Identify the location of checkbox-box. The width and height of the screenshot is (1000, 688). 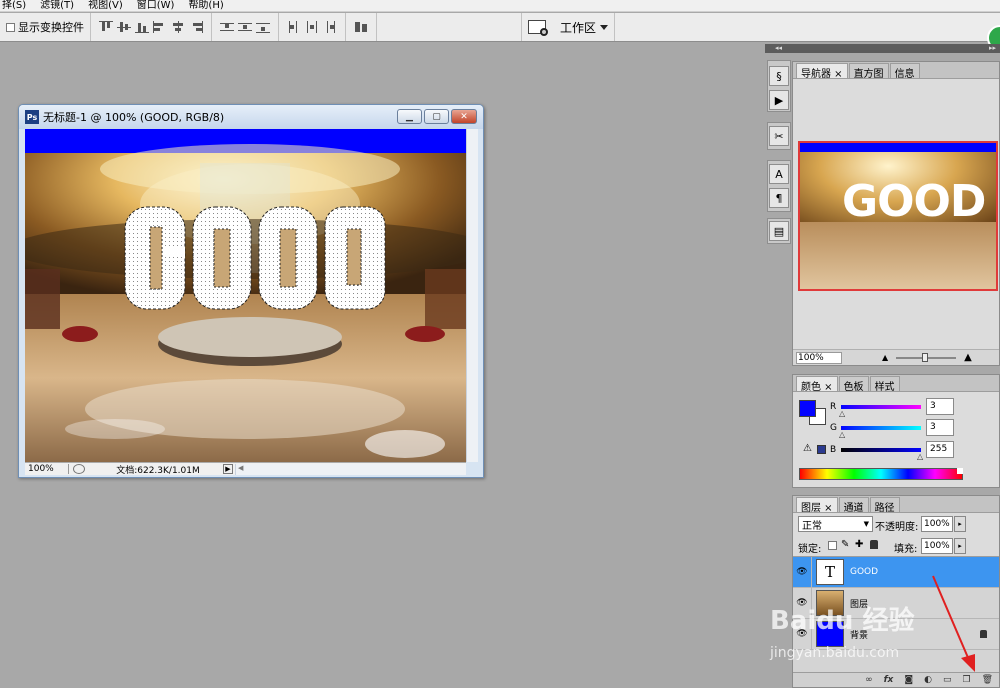
(10, 27).